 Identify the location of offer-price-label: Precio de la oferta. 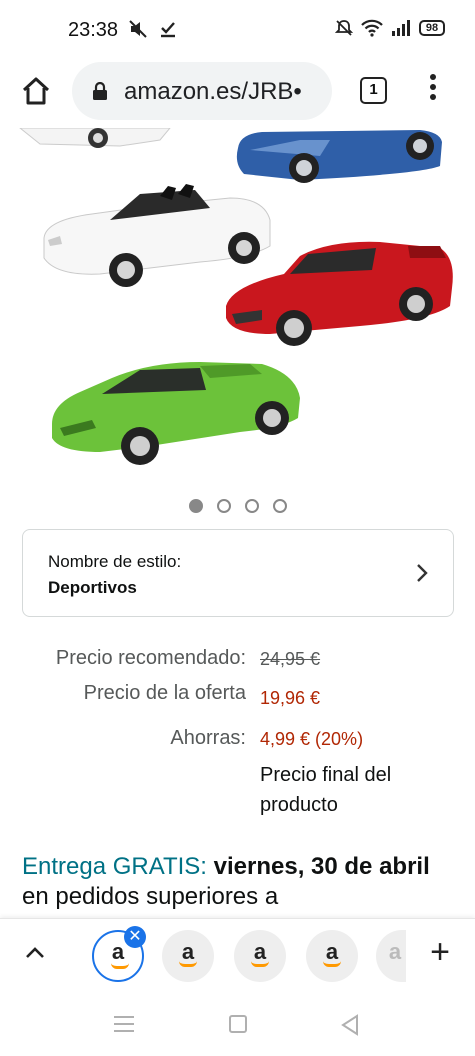
(164, 693).